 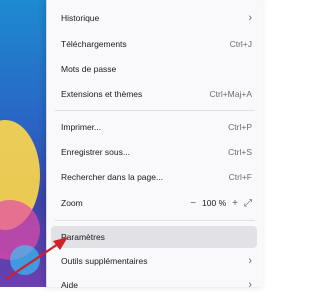 I want to click on menu-item-settings: Paramètres, so click(x=154, y=237).